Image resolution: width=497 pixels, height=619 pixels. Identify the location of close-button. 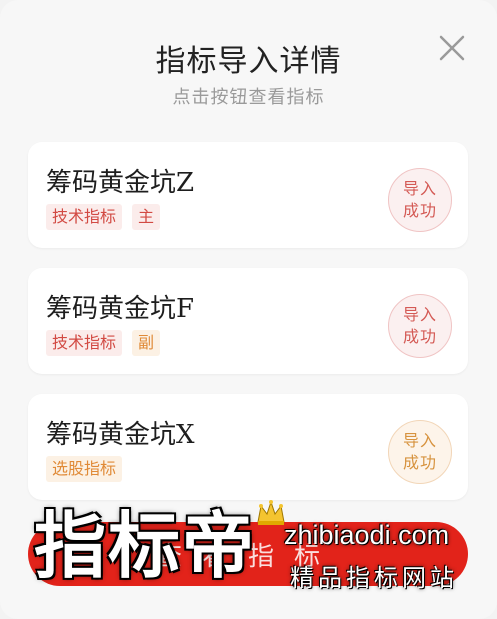
(452, 48).